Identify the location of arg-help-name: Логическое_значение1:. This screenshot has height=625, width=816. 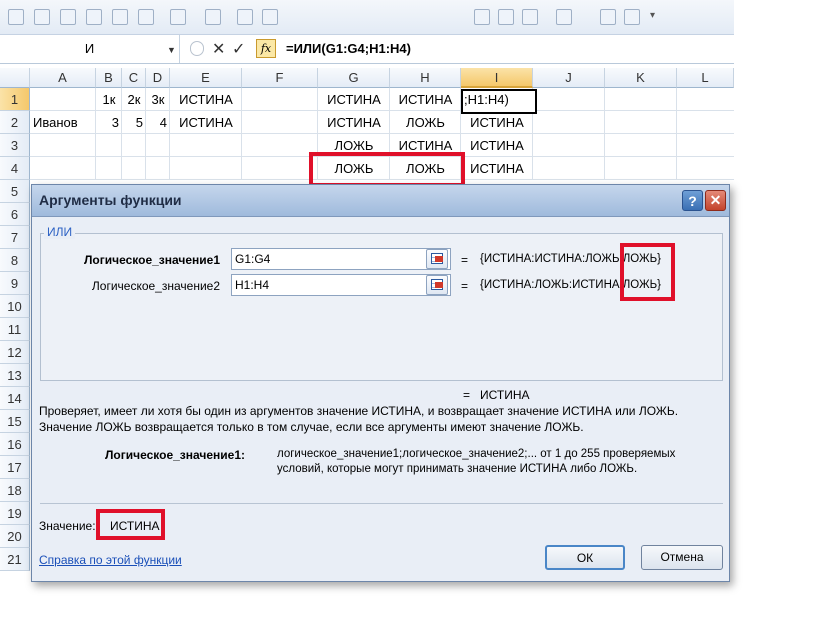
(175, 455).